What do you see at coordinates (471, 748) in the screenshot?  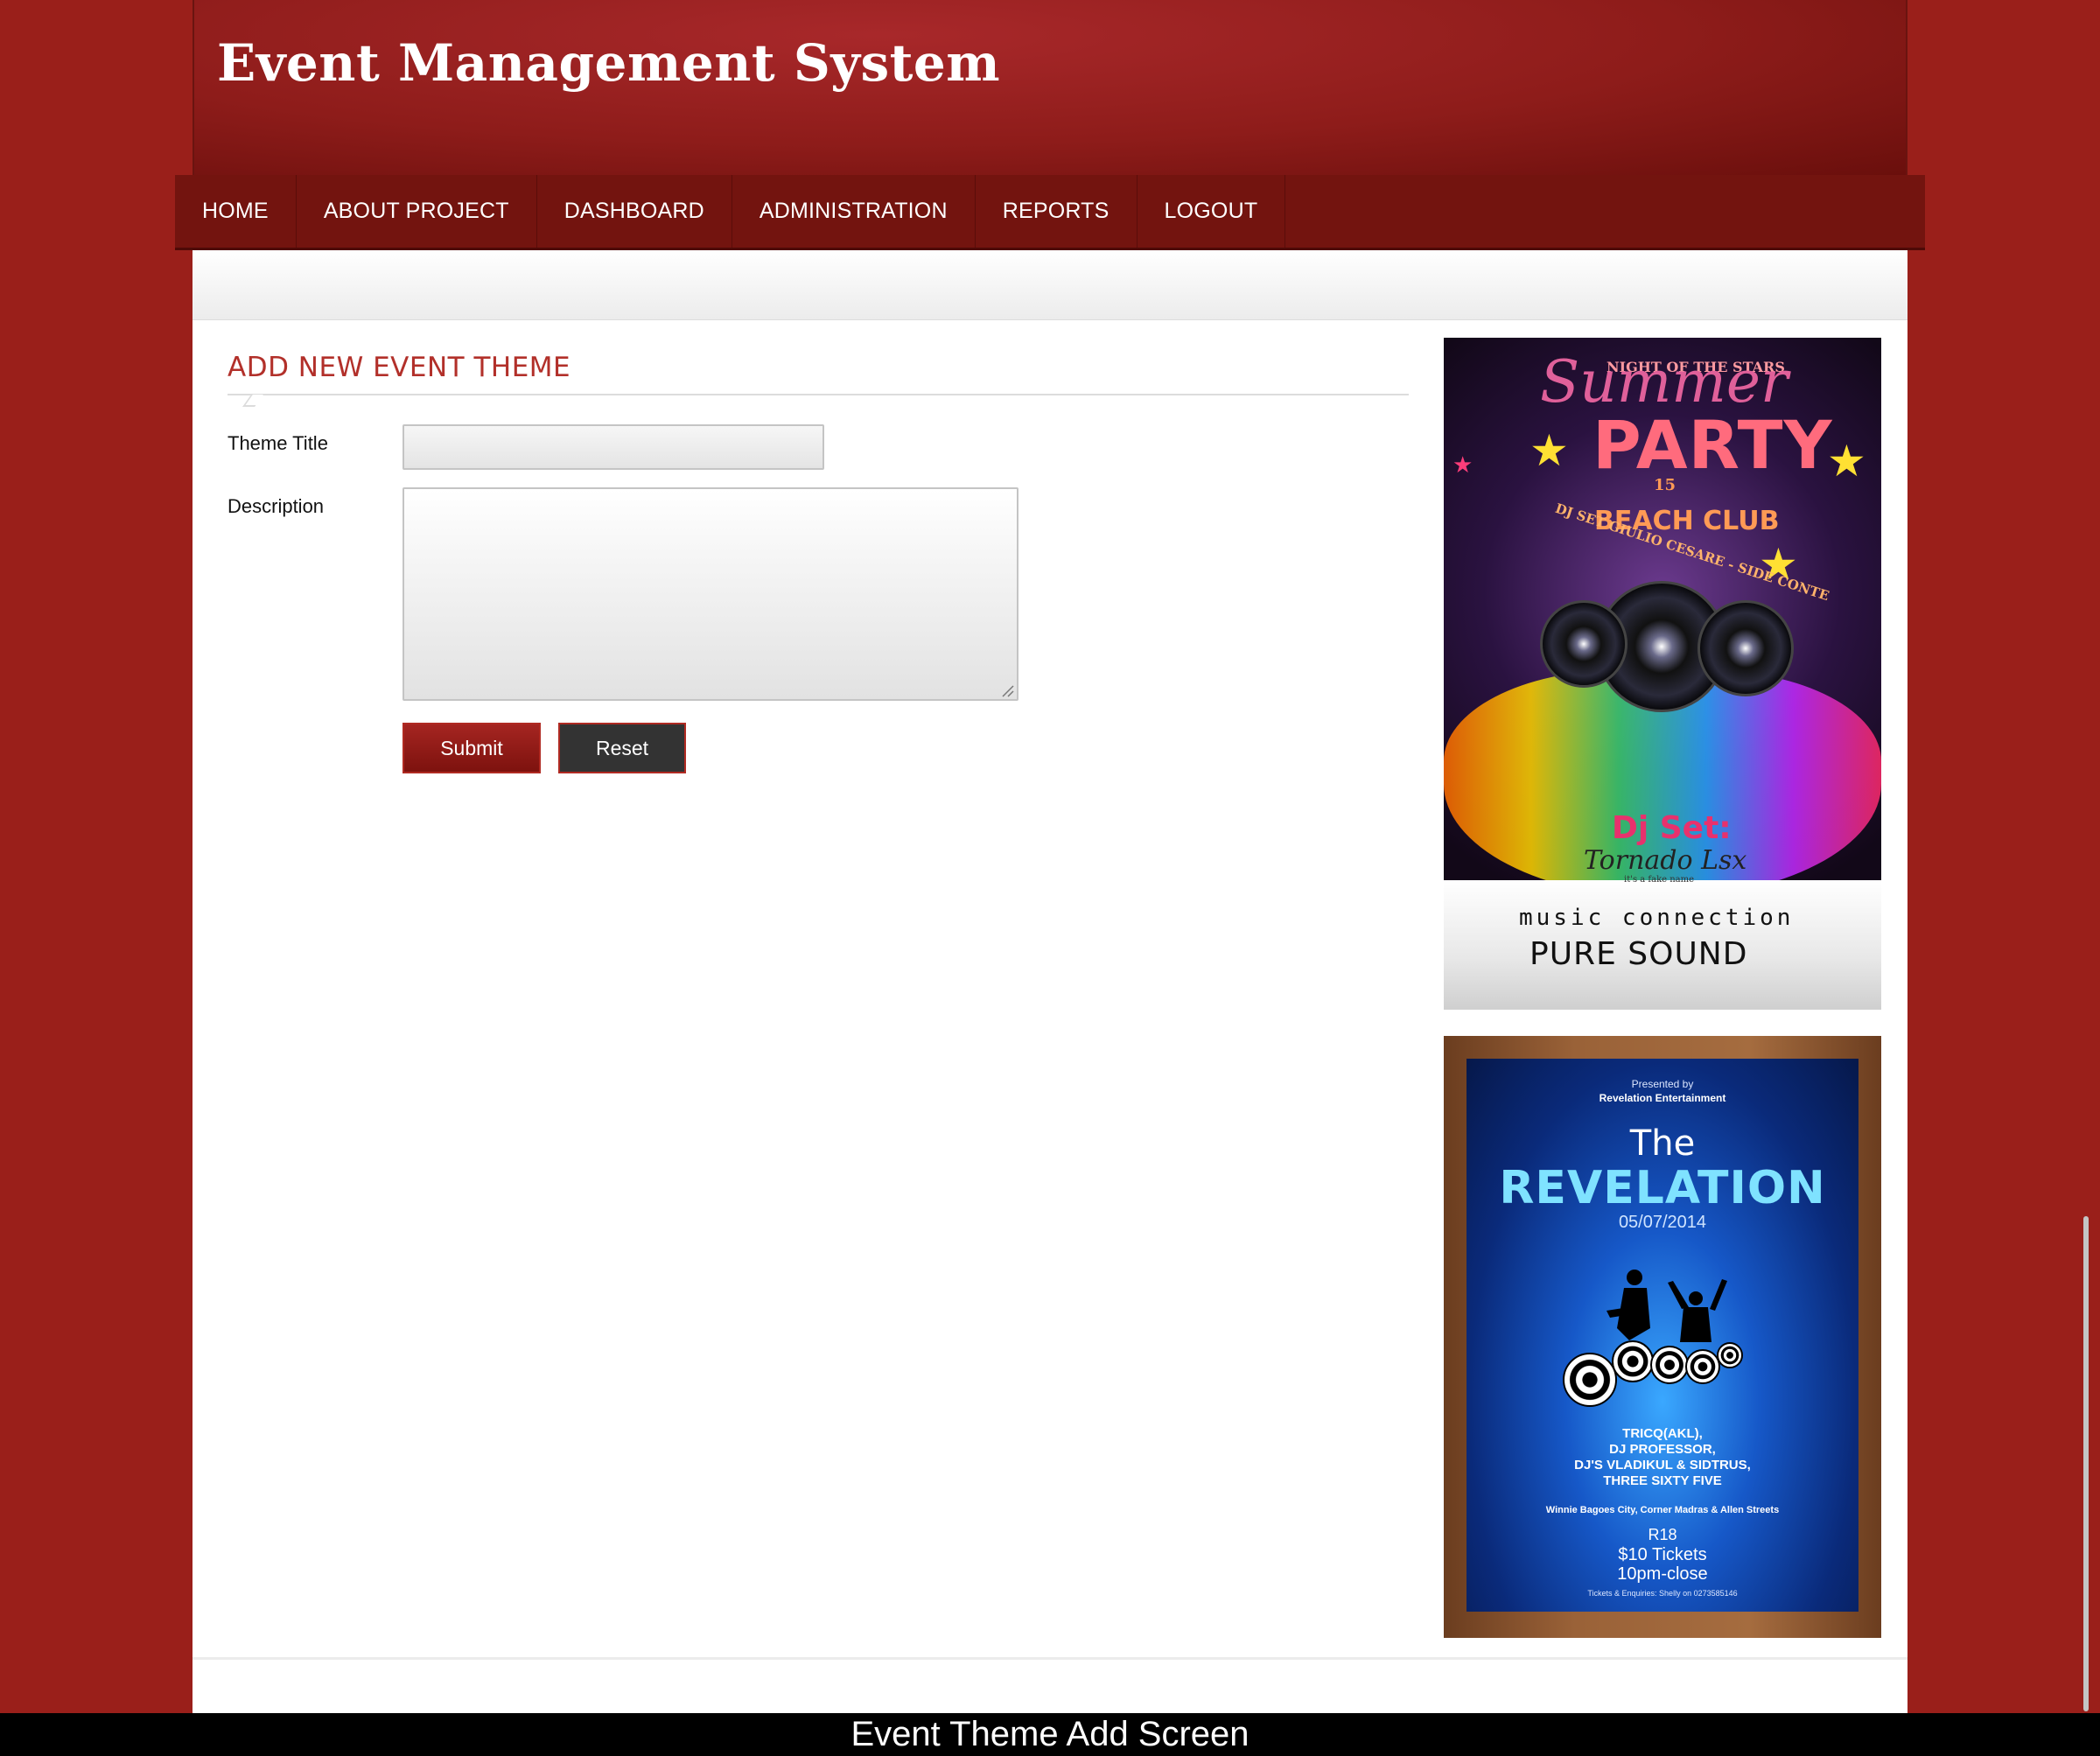 I see `submit-button: Submit` at bounding box center [471, 748].